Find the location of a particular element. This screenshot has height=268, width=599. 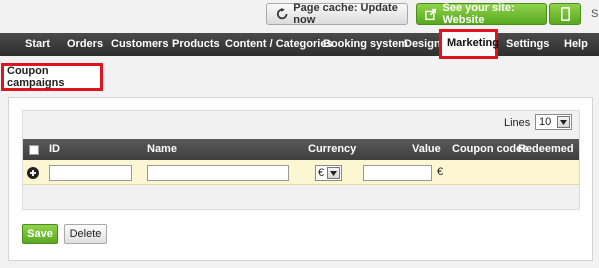

page-cache-update-button: Page cache: Update now is located at coordinates (337, 14).